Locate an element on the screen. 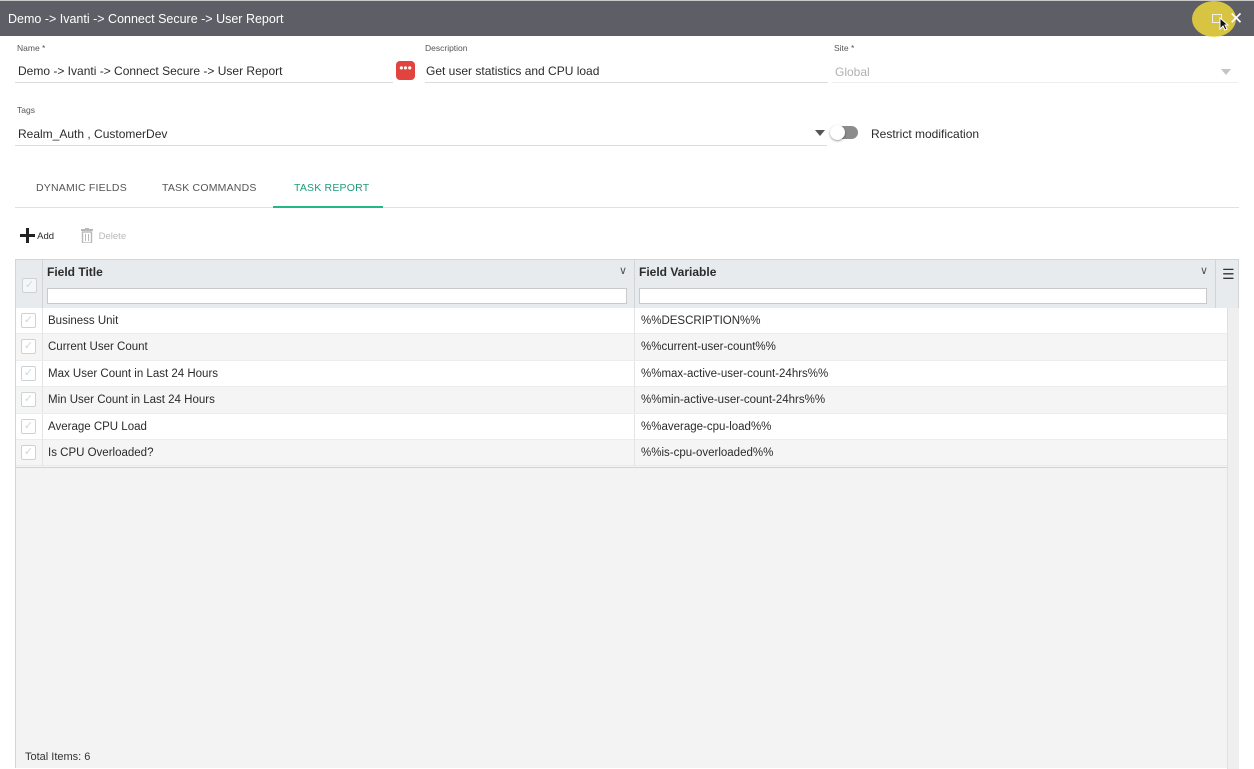 This screenshot has width=1254, height=769. table-row: ✓ Business Unit %%DESCRIPTION%% is located at coordinates (621, 321).